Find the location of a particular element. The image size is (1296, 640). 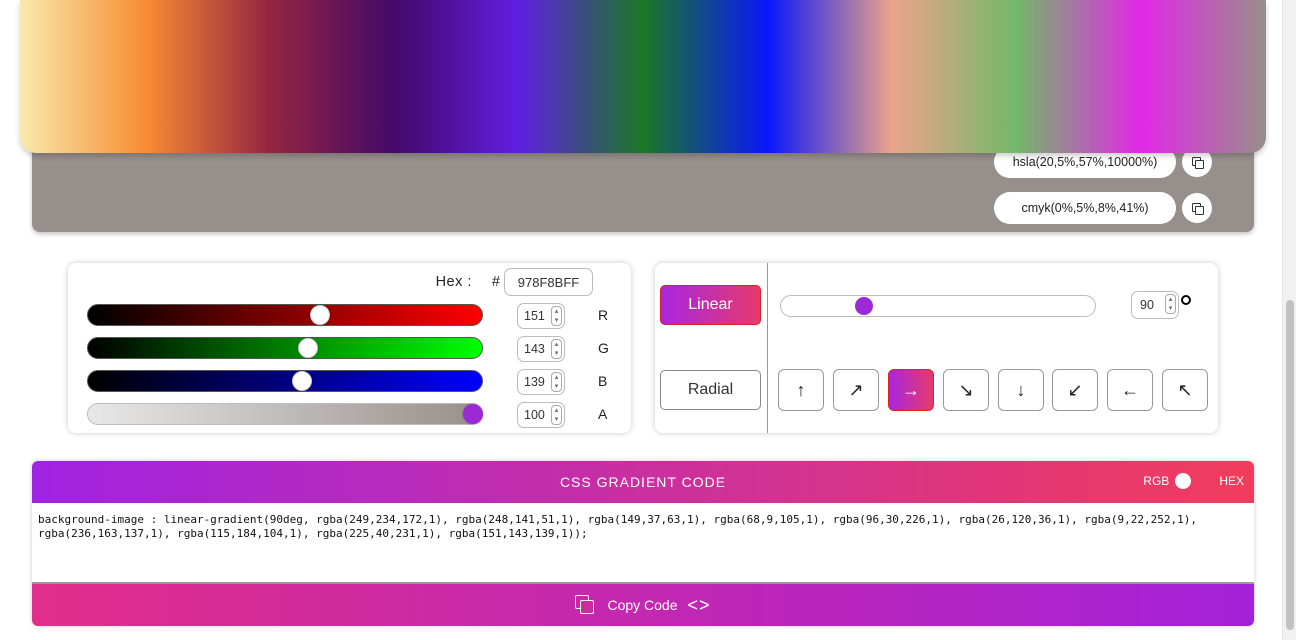

alpha-slider-row: 100 ▴ ▾ A is located at coordinates (349, 415).